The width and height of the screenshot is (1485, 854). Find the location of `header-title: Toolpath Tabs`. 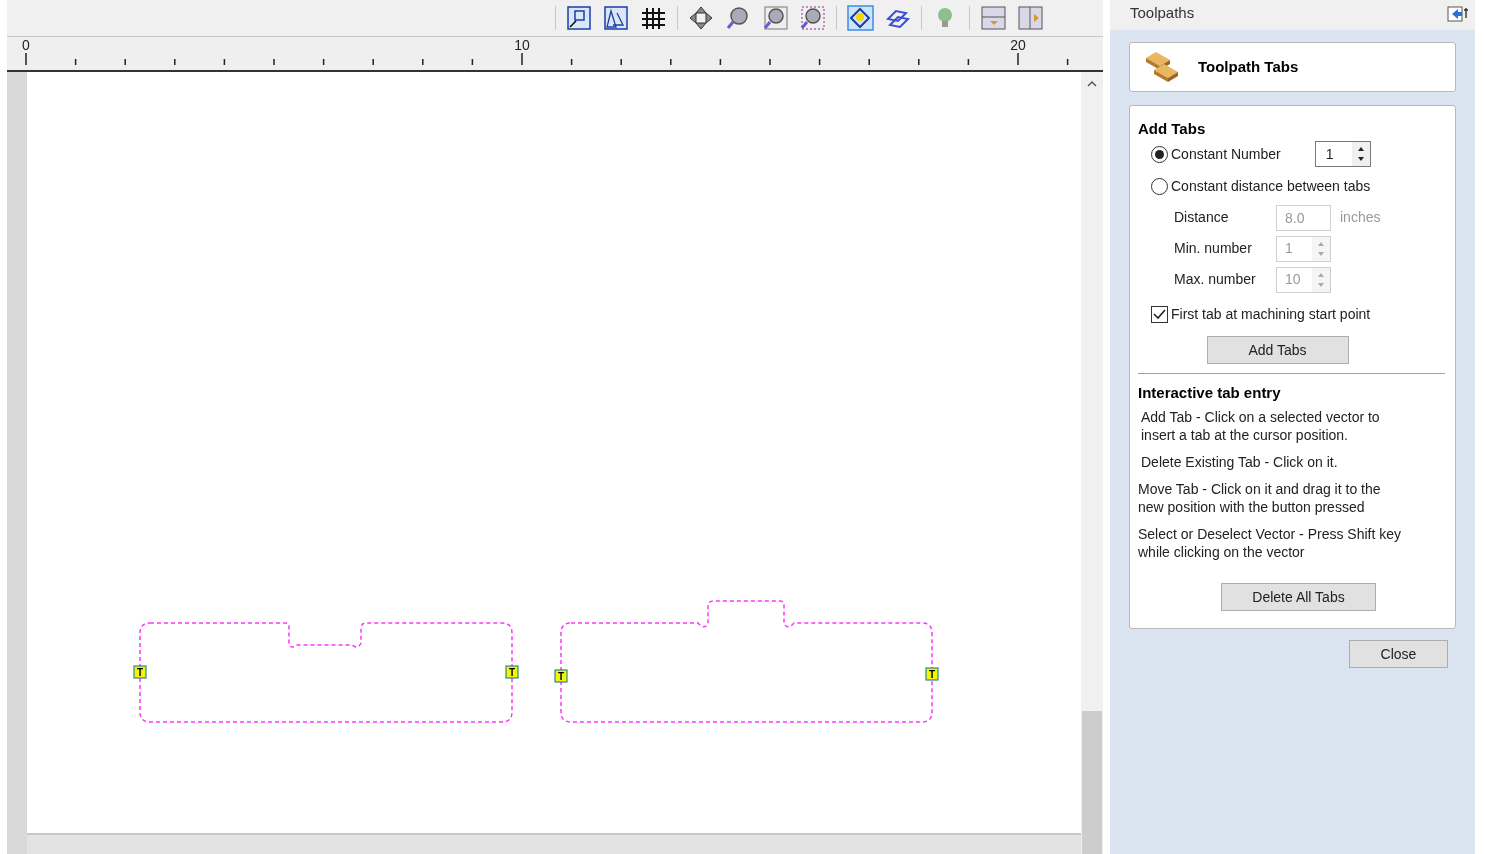

header-title: Toolpath Tabs is located at coordinates (1248, 66).